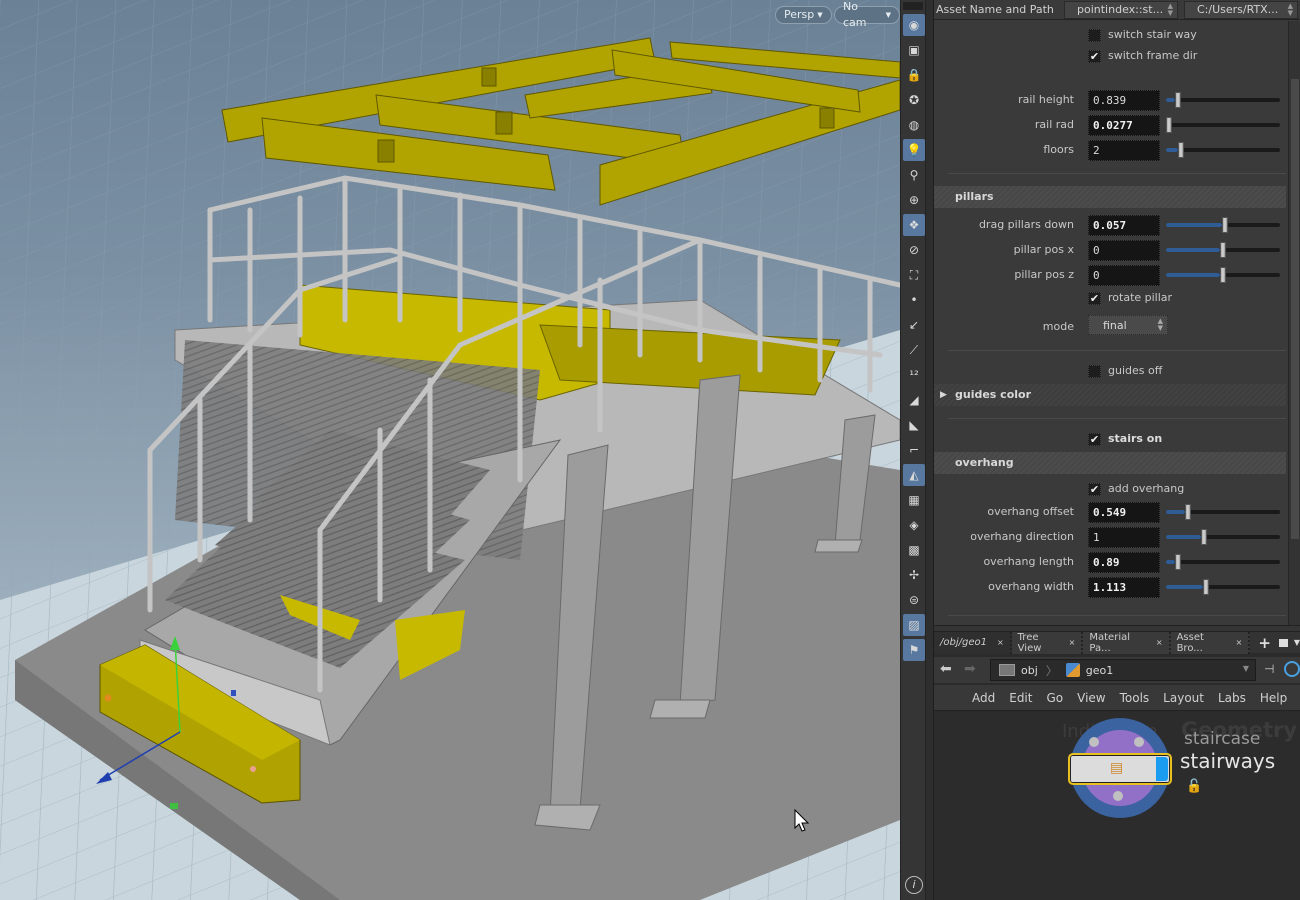 The width and height of the screenshot is (1300, 900). What do you see at coordinates (930, 450) in the screenshot?
I see `pane-splitter` at bounding box center [930, 450].